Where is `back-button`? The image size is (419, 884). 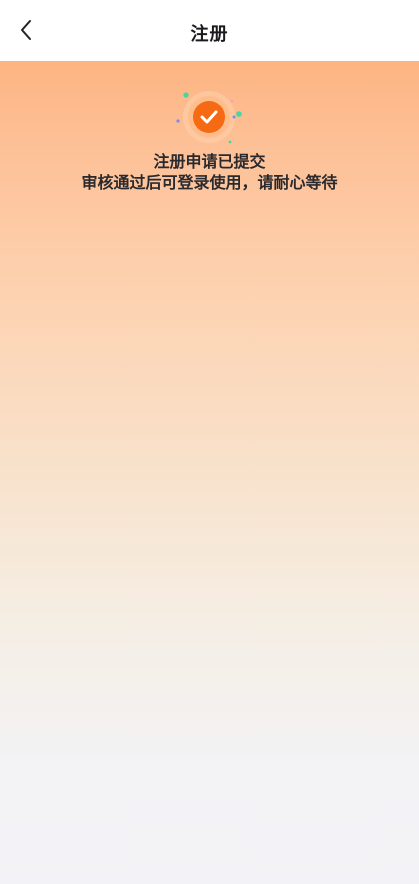 back-button is located at coordinates (26, 32).